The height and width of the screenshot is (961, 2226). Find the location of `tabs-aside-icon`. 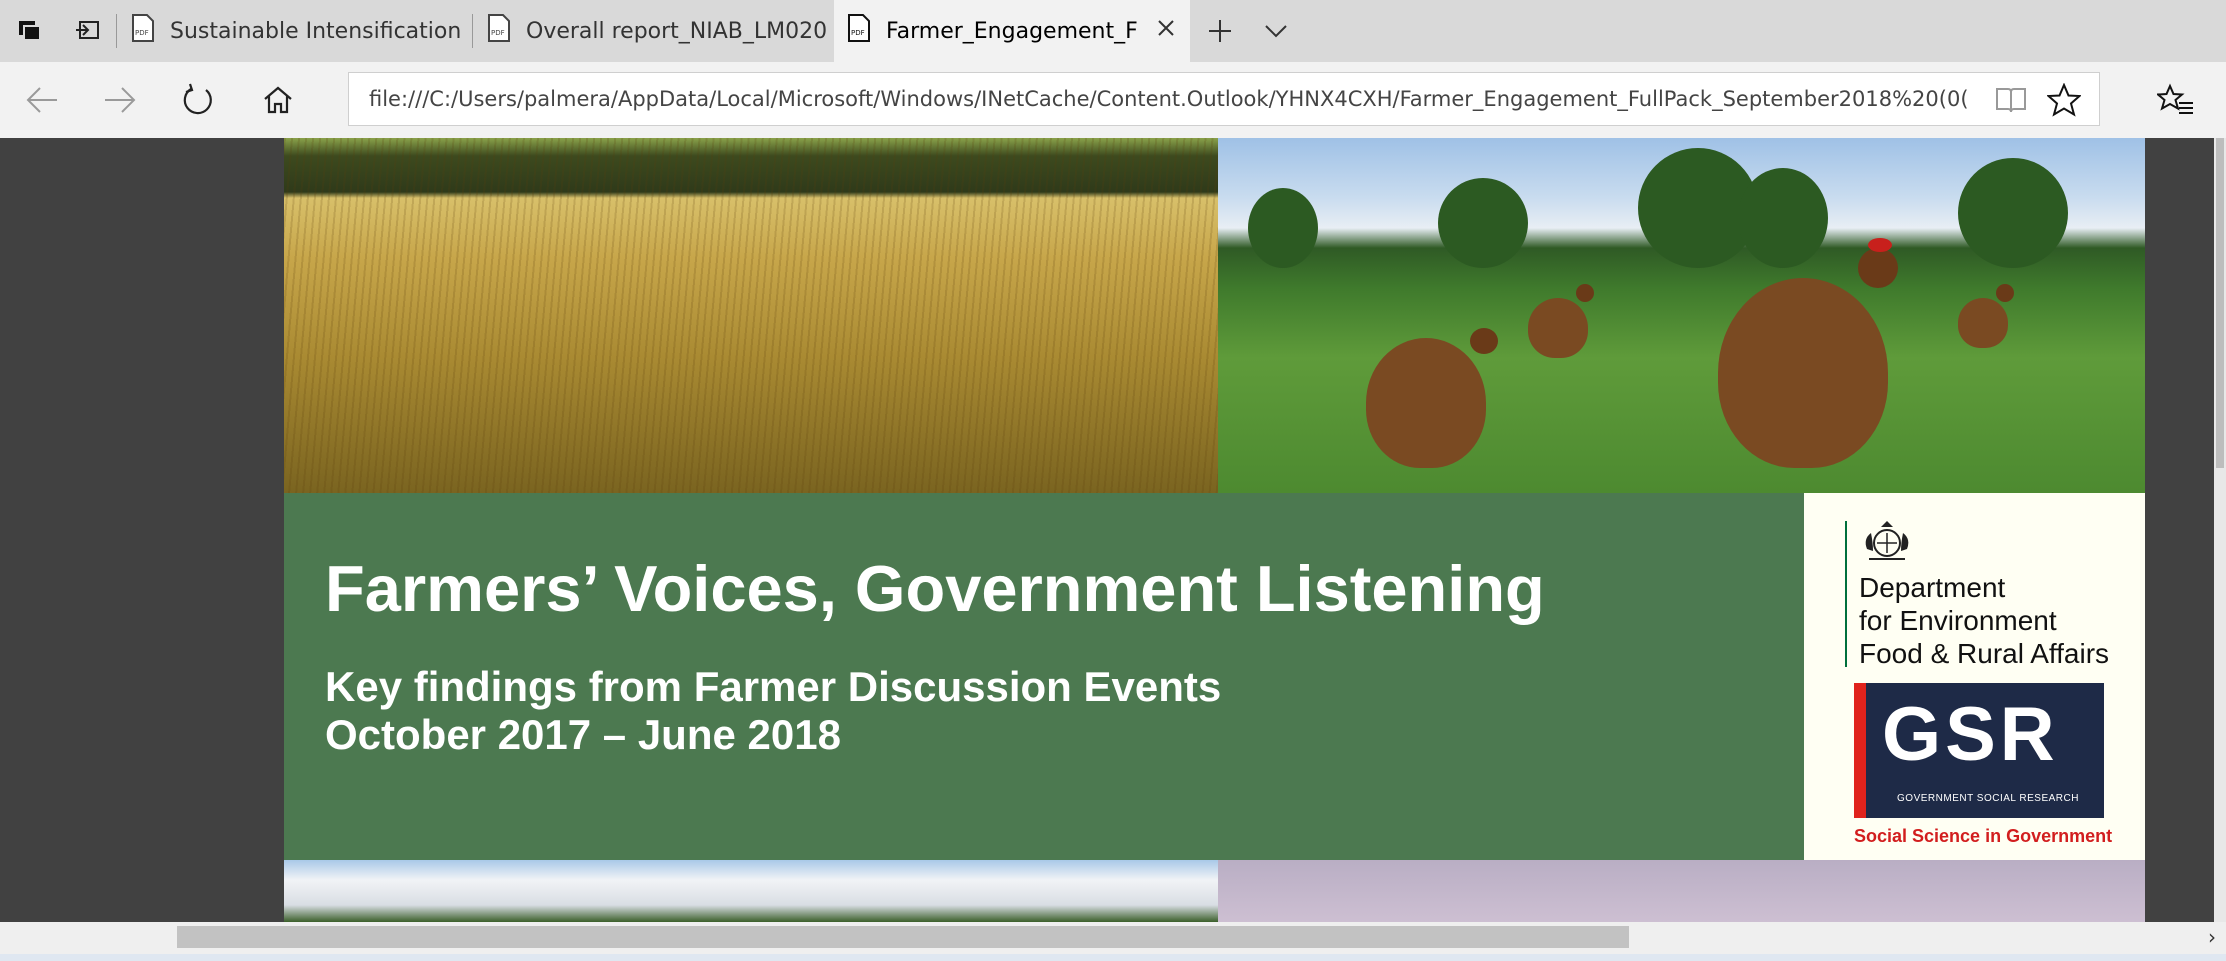

tabs-aside-icon is located at coordinates (88, 31).